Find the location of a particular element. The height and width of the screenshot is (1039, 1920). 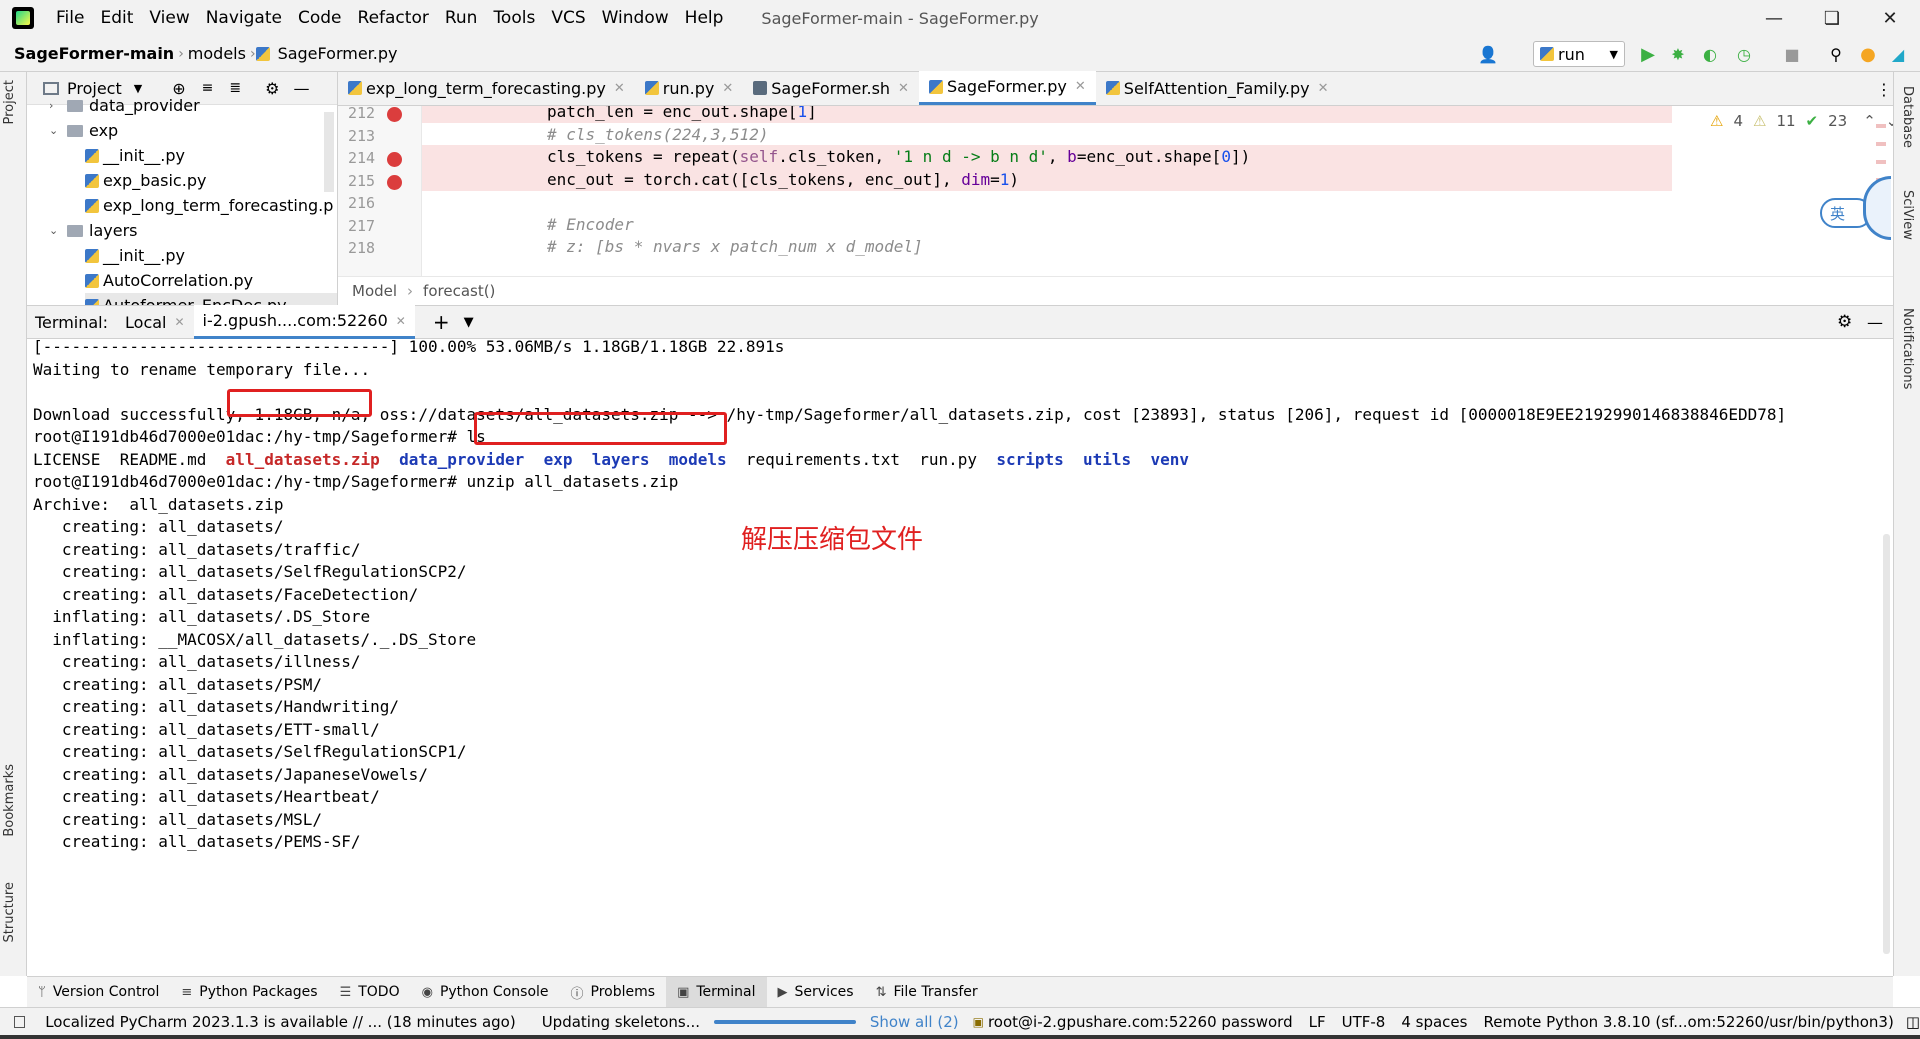

tool-window-problems: ⓘ Problems is located at coordinates (613, 992).